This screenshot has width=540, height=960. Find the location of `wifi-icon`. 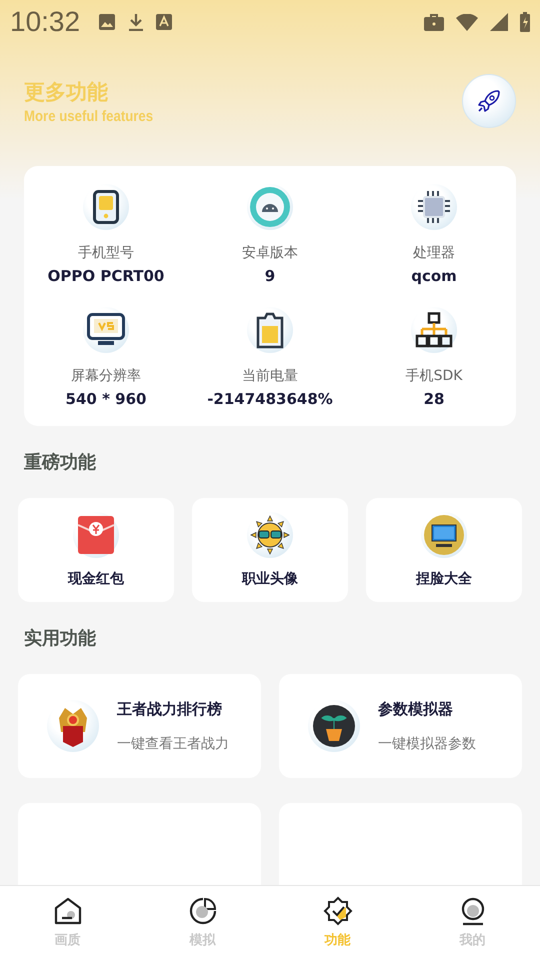

wifi-icon is located at coordinates (467, 22).